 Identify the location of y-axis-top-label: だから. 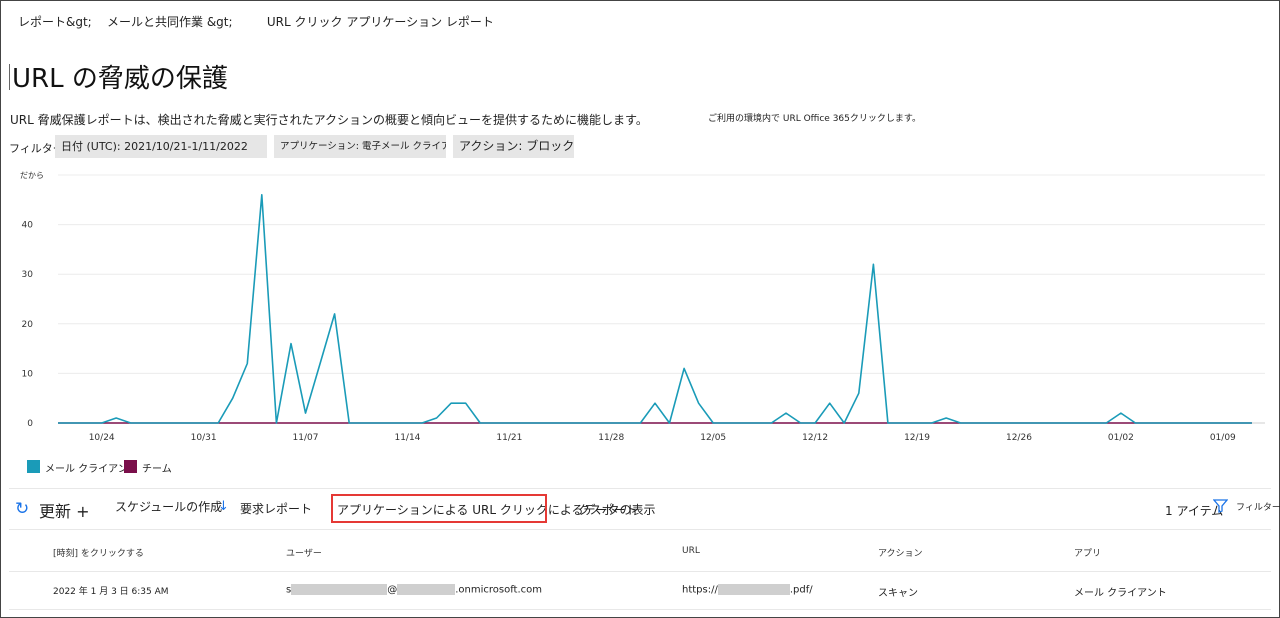
(32, 175).